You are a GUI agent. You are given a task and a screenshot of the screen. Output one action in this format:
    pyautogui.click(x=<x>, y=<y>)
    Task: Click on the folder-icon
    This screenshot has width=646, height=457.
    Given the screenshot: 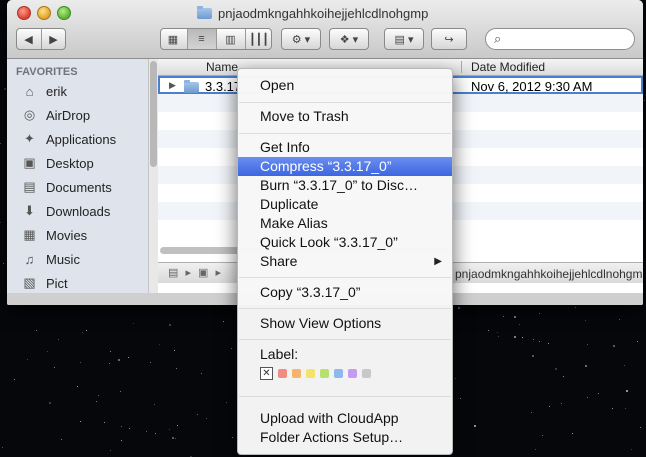 What is the action you would take?
    pyautogui.click(x=204, y=12)
    